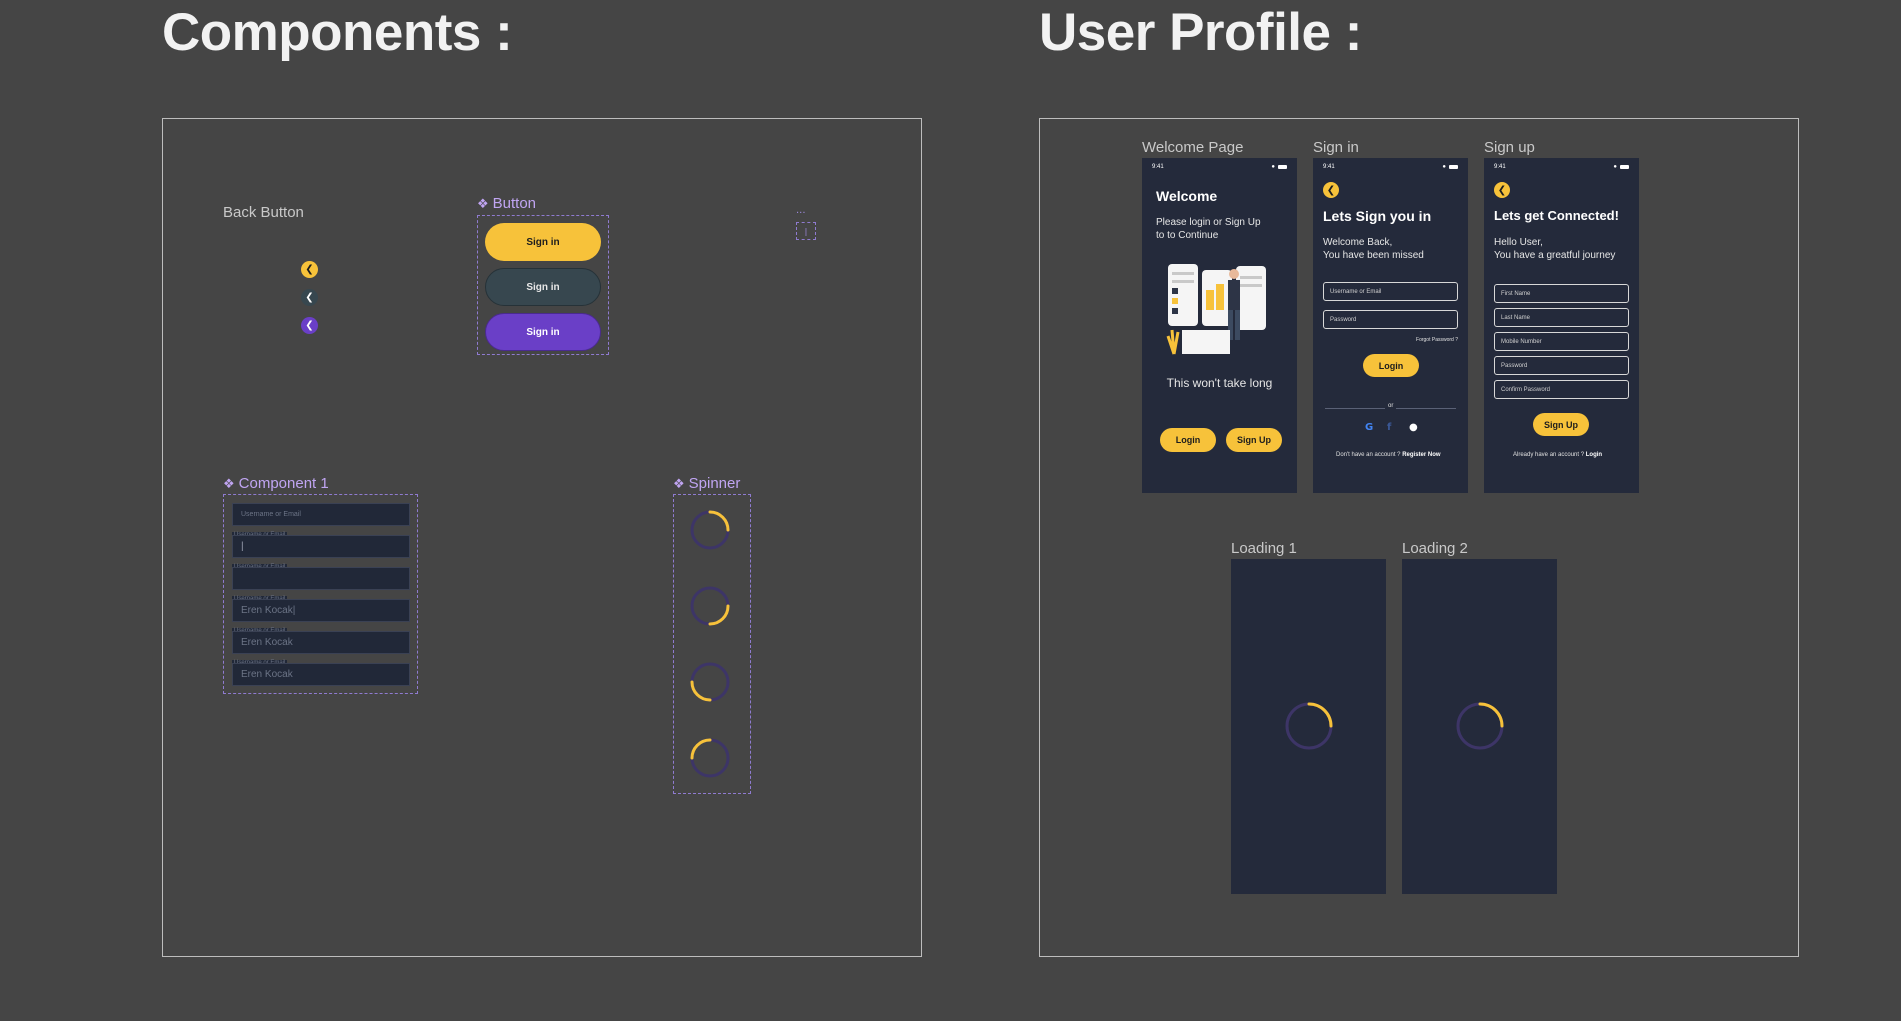 This screenshot has width=1901, height=1021. I want to click on back-button-yellow: ❮, so click(309, 269).